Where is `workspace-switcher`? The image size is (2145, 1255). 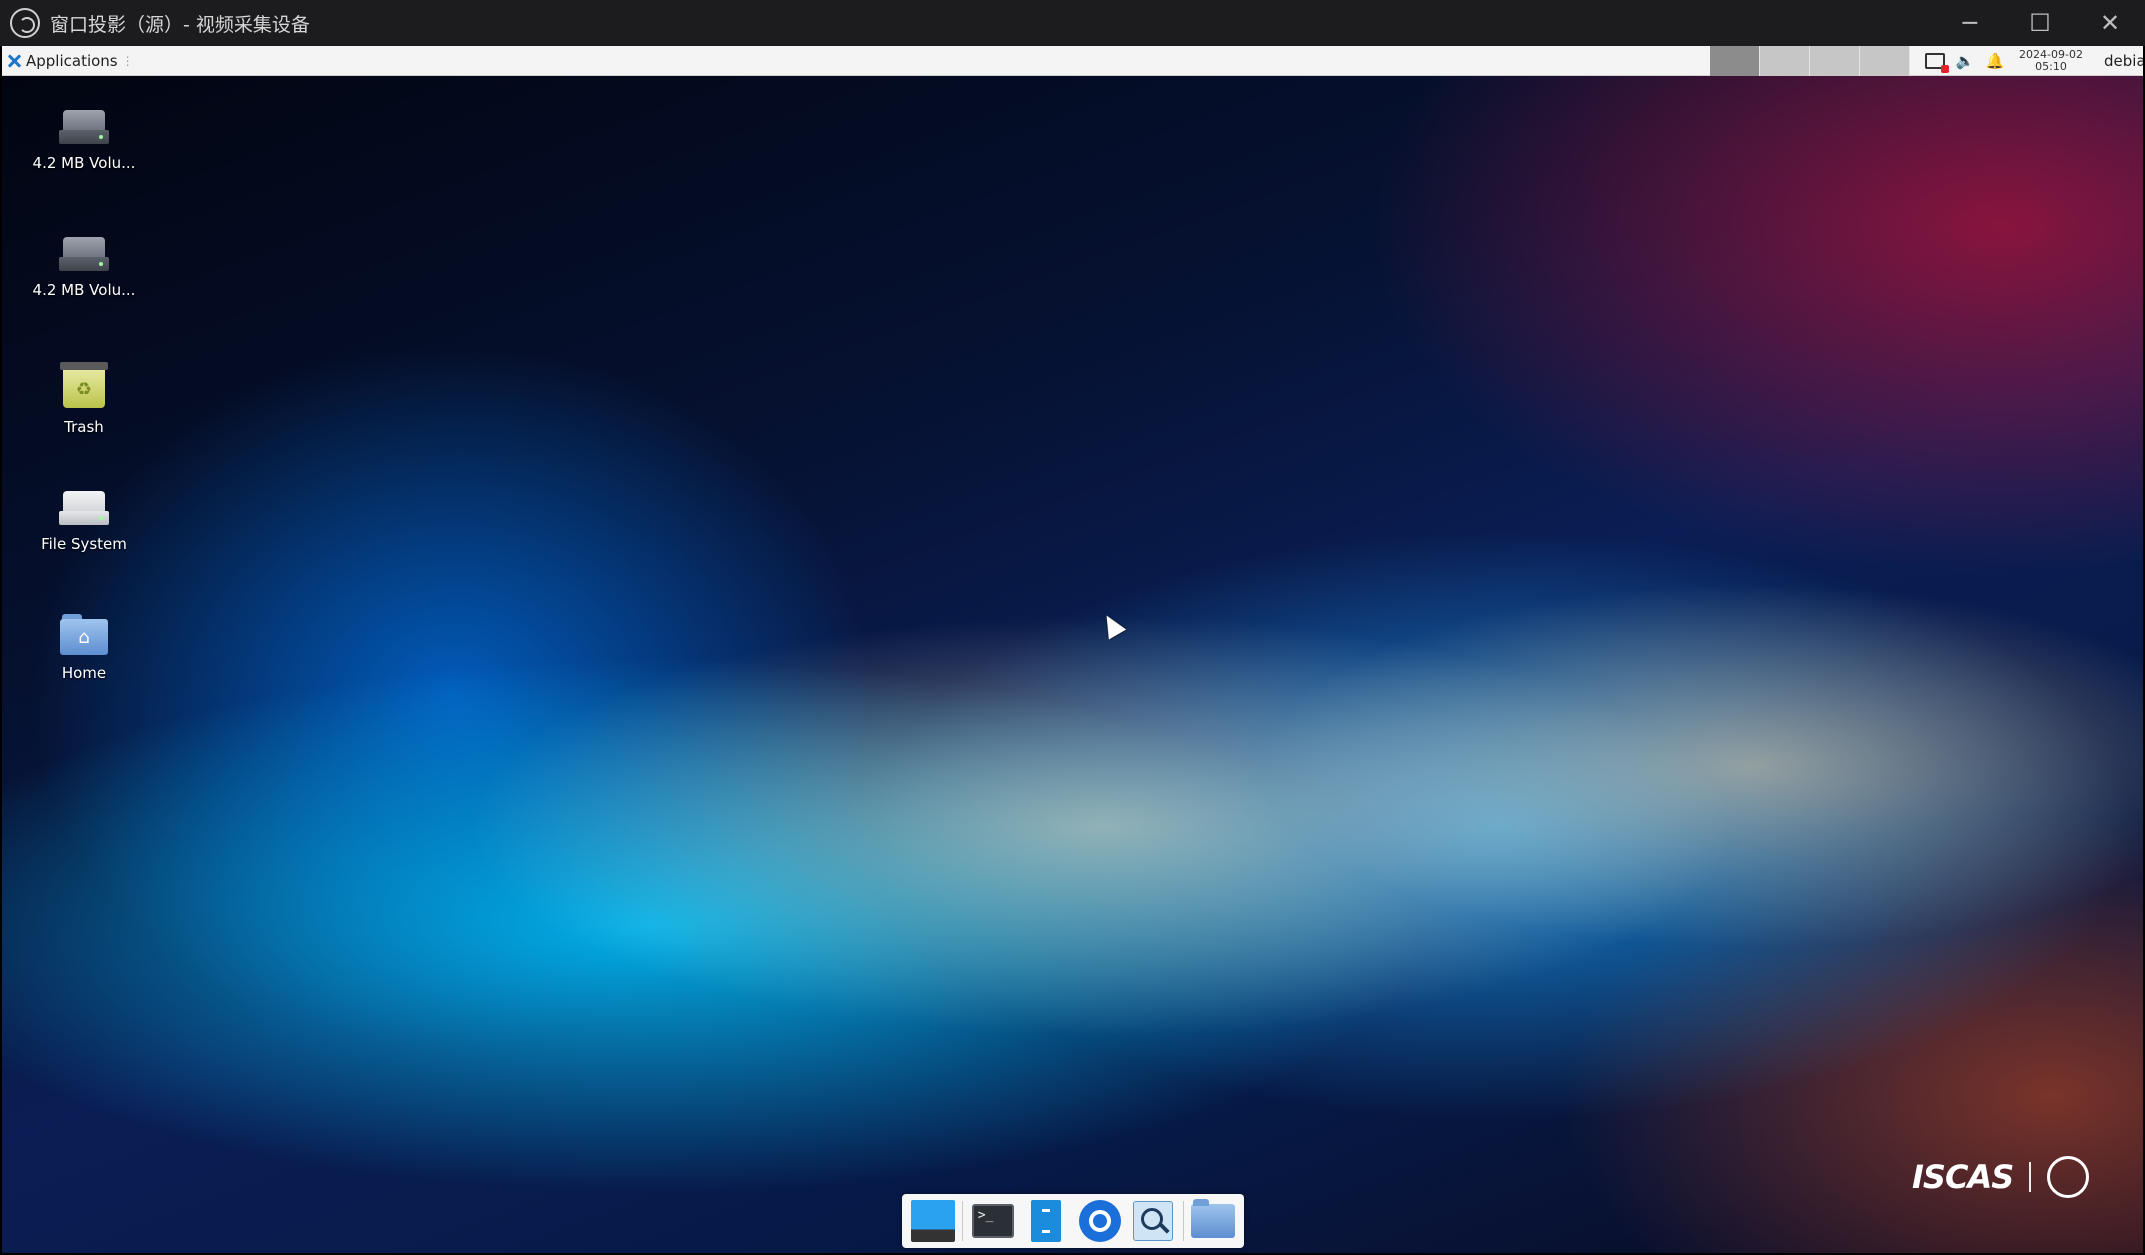 workspace-switcher is located at coordinates (1810, 61).